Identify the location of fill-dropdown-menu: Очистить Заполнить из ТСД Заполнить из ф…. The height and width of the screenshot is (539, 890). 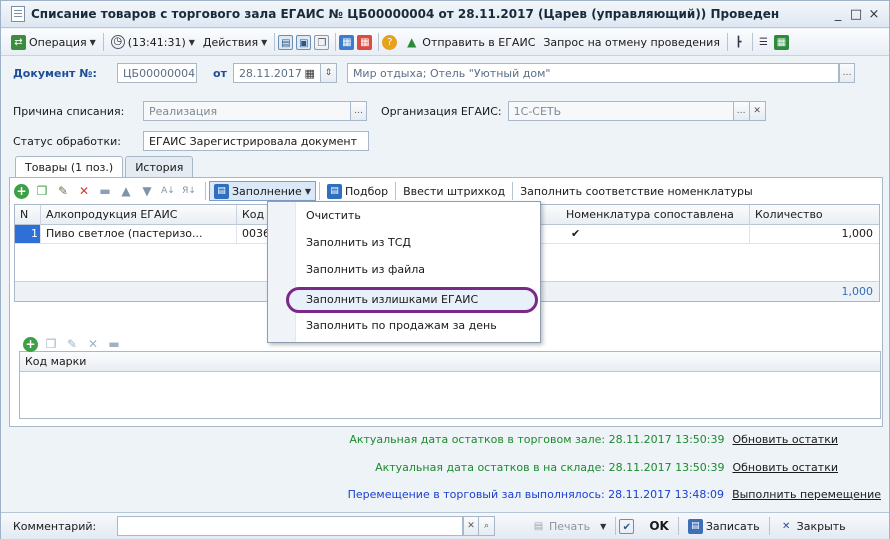
(404, 272).